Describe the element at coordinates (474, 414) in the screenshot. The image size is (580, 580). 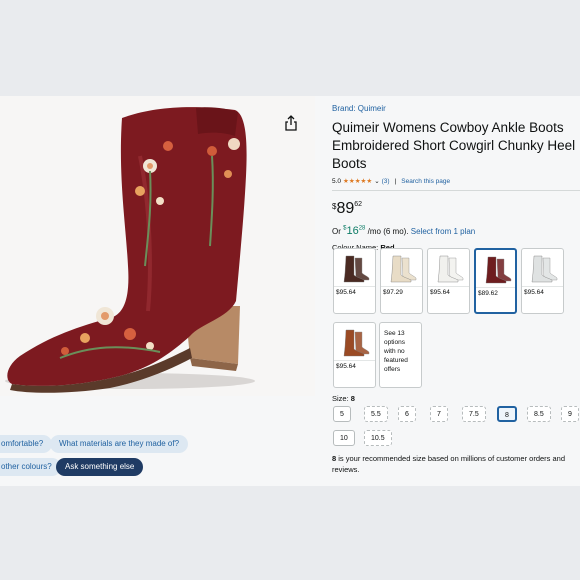
I see `size-option: 7.5` at that location.